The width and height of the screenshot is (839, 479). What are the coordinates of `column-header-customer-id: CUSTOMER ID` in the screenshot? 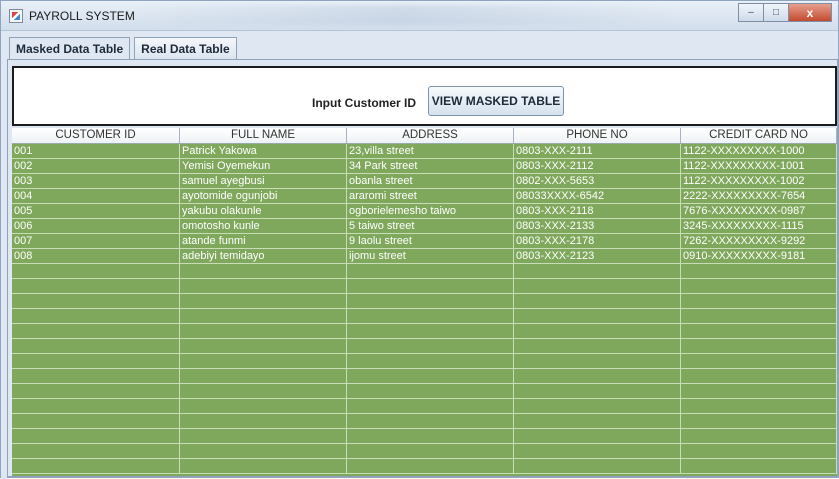 It's located at (96, 135).